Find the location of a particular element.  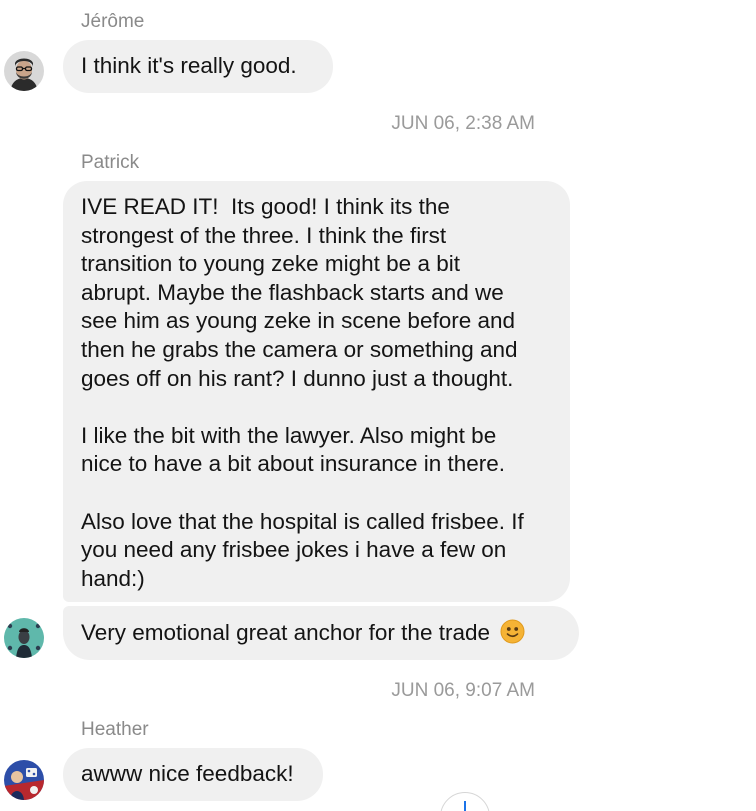

sender-name: Jérôme is located at coordinates (113, 21).